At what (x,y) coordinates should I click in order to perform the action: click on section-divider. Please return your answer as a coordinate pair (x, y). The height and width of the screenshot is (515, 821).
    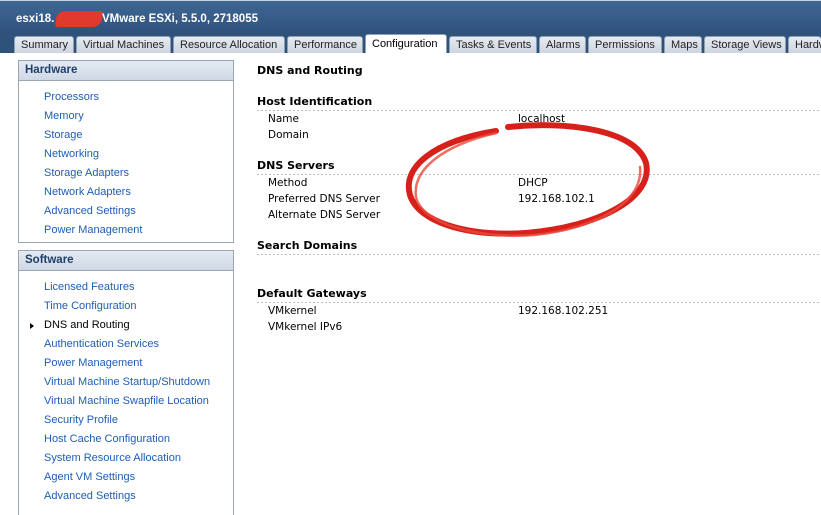
    Looking at the image, I should click on (539, 254).